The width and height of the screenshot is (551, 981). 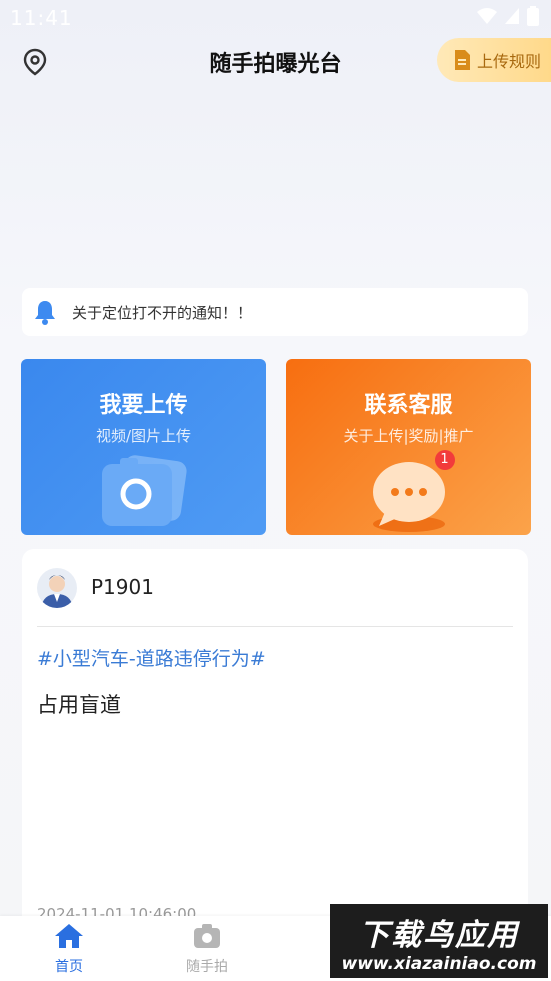 I want to click on notice-text: 关于定位打不开的通知！！, so click(x=162, y=312).